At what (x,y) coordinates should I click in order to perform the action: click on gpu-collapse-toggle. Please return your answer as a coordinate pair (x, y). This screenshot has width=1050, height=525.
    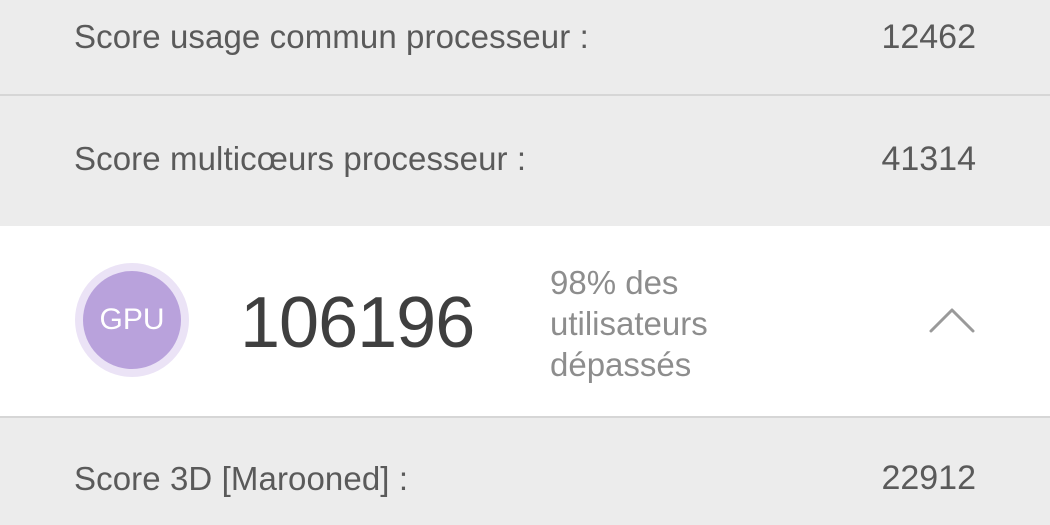
    Looking at the image, I should click on (952, 320).